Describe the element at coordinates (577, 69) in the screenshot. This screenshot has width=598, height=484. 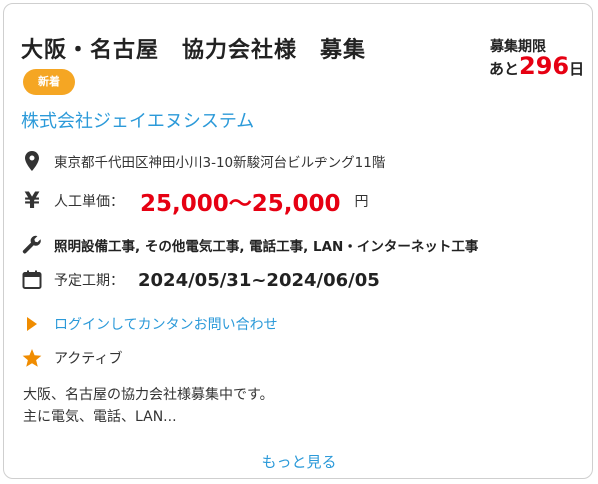
I see `deadline-suffix: 日` at that location.